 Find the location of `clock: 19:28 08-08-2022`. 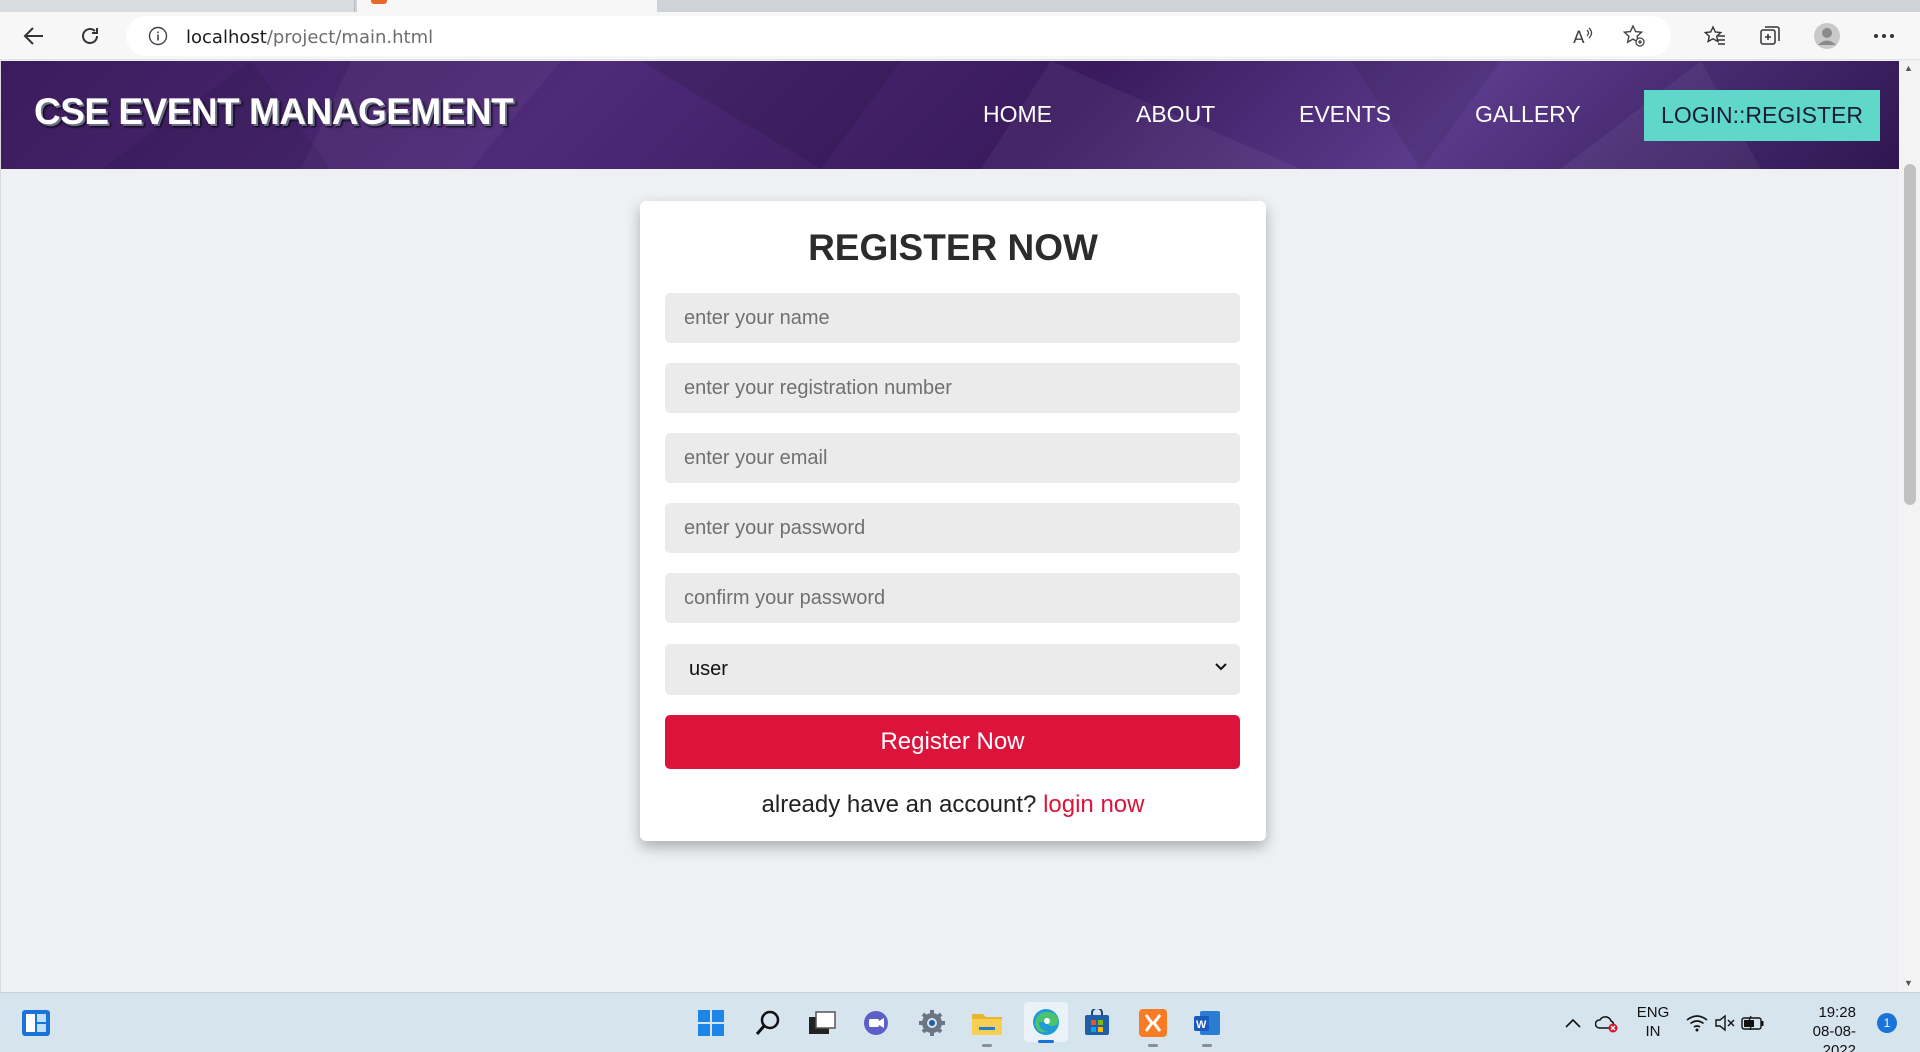

clock: 19:28 08-08-2022 is located at coordinates (1820, 1027).